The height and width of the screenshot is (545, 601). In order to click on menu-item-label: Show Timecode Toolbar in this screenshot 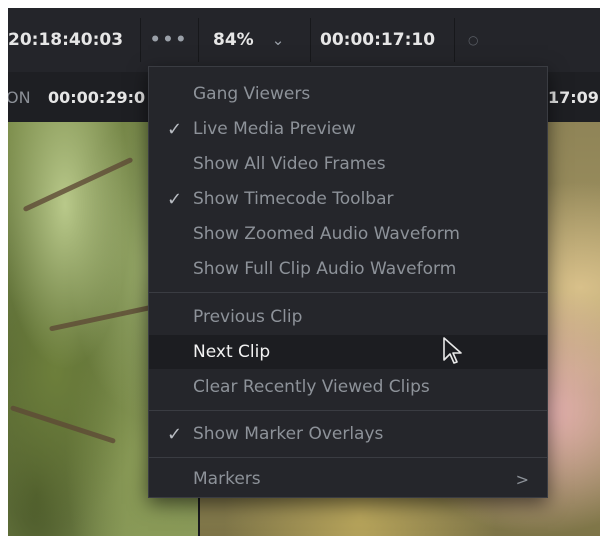, I will do `click(293, 199)`.